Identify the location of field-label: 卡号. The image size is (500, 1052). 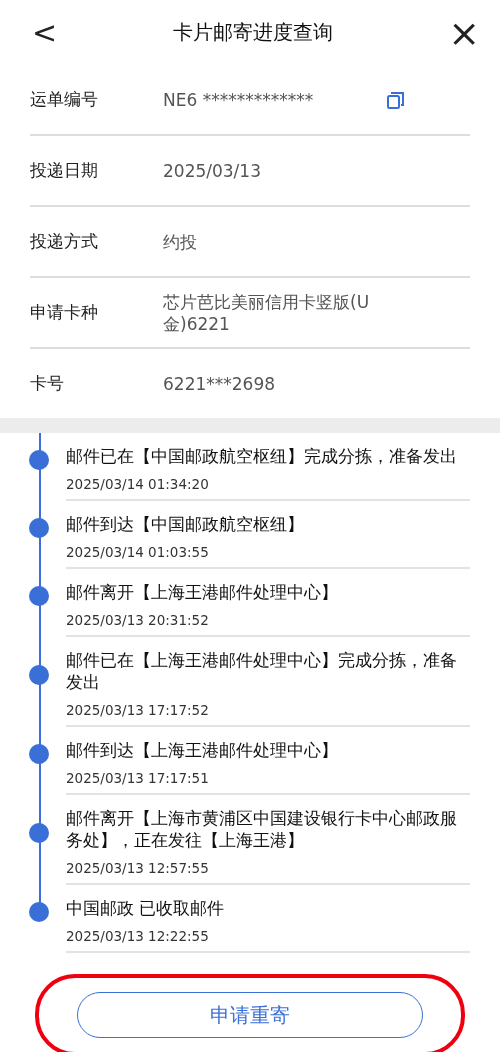
(47, 383).